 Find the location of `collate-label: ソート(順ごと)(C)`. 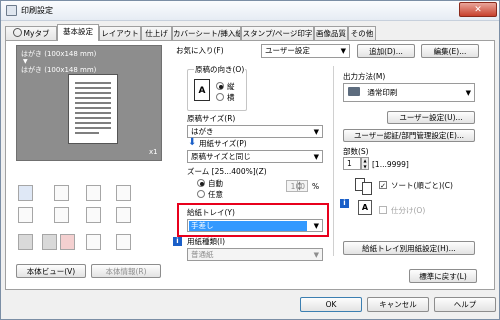

collate-label: ソート(順ごと)(C) is located at coordinates (422, 185).